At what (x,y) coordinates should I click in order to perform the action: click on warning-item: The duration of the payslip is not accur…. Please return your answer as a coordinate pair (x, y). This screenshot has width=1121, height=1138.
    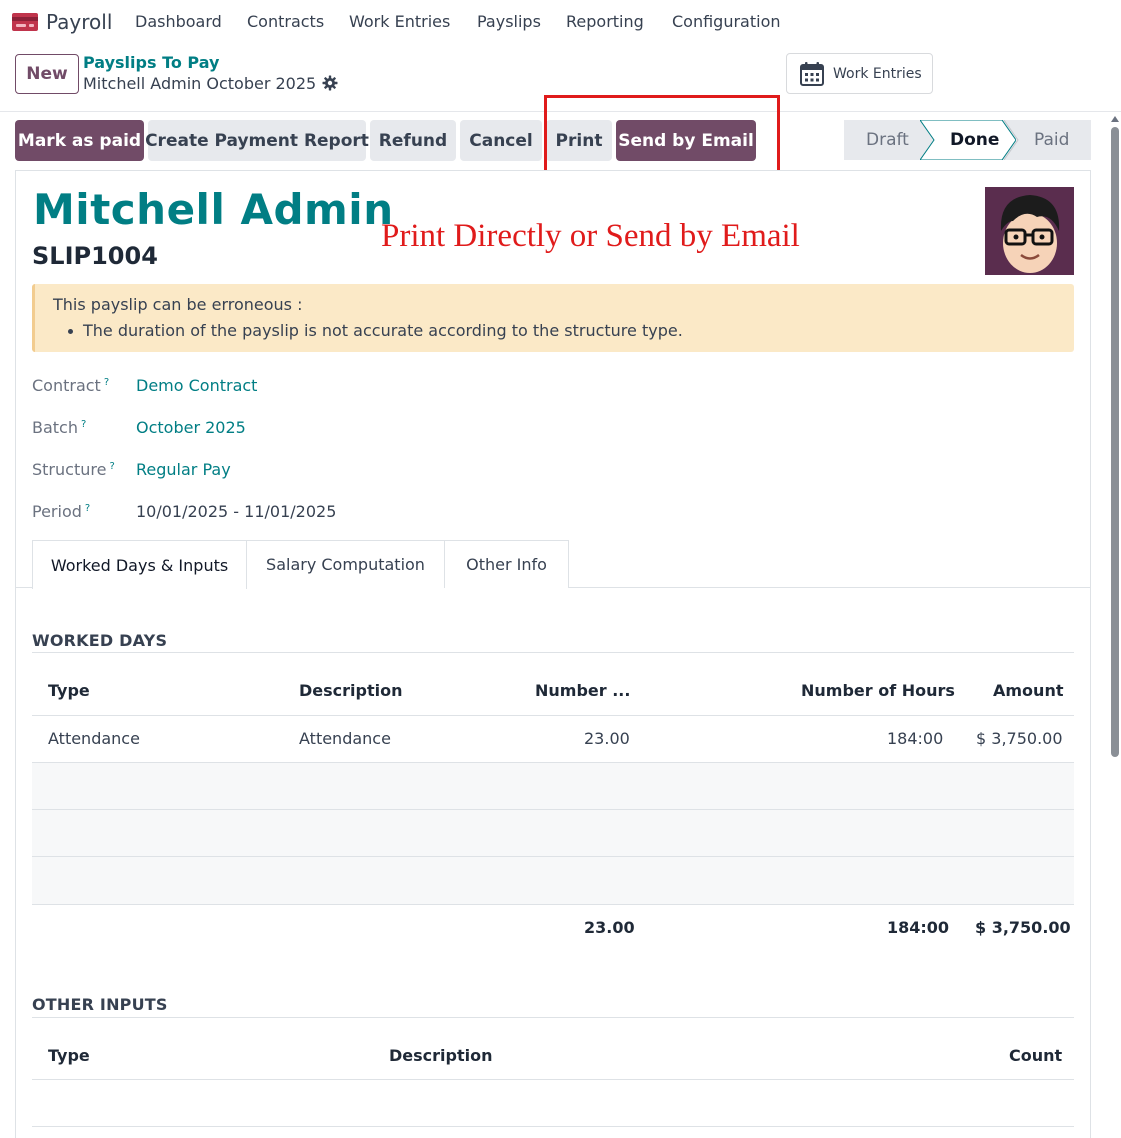
    Looking at the image, I should click on (383, 330).